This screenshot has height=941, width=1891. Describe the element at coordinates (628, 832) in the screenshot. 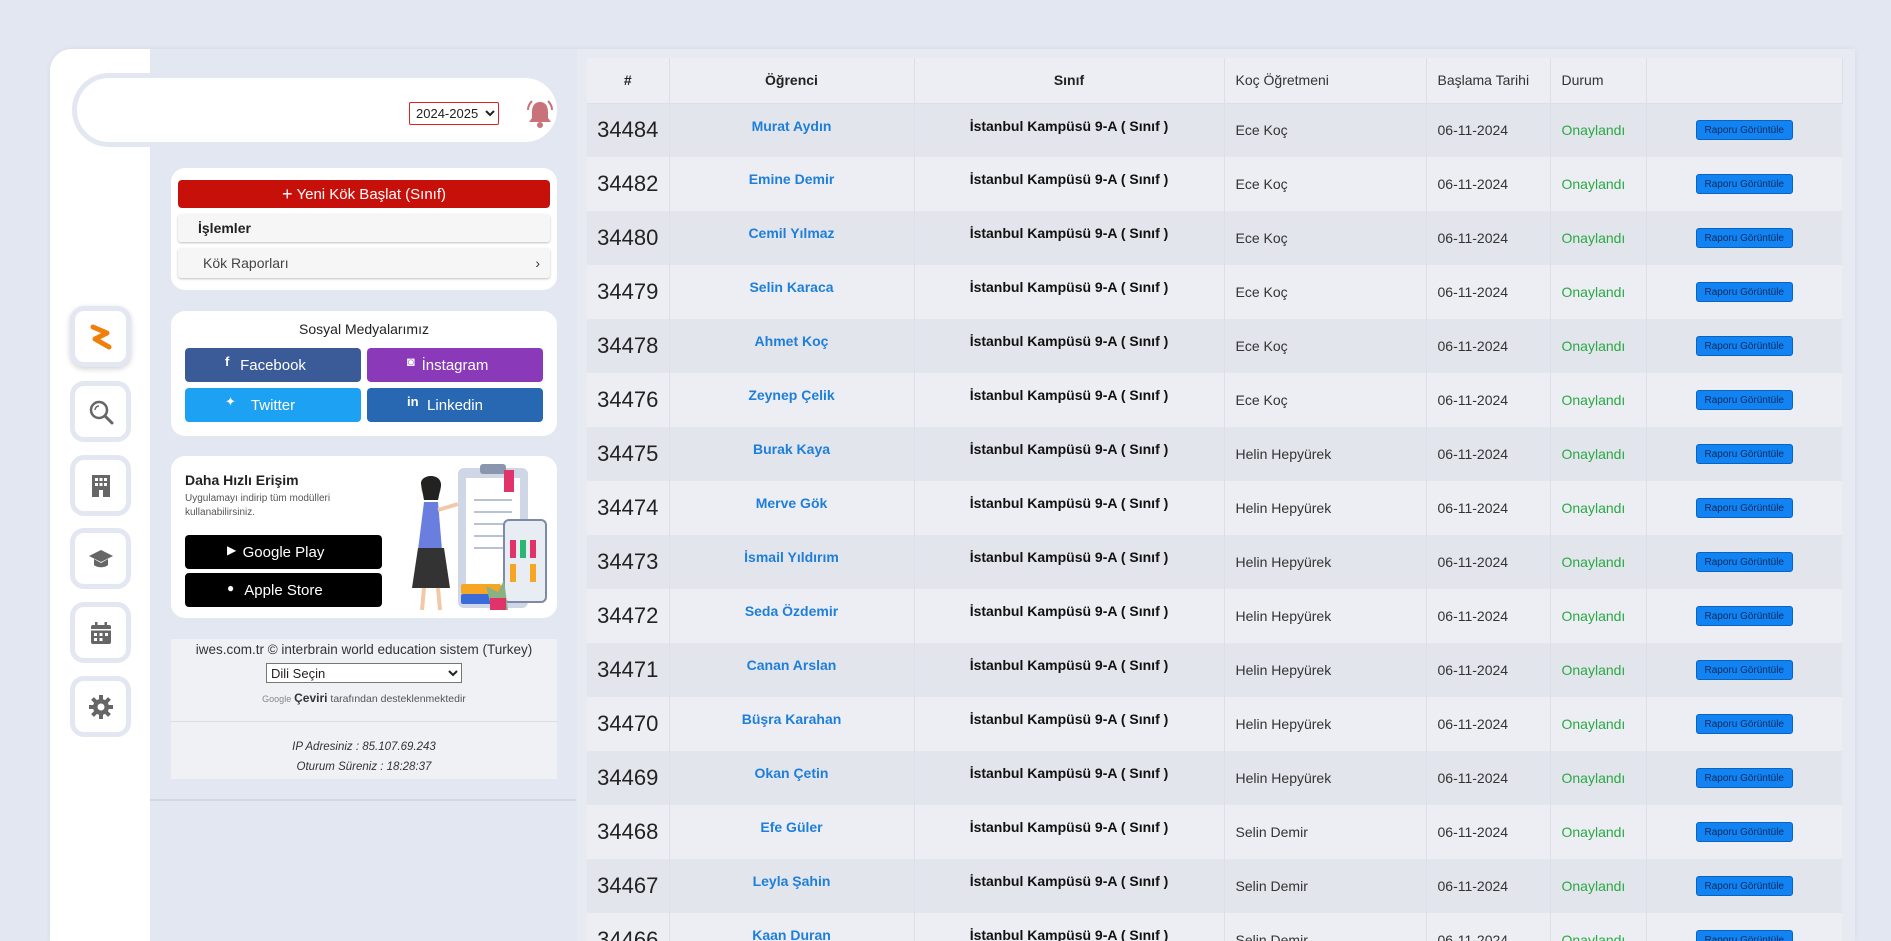

I see `row-id: 34468` at that location.